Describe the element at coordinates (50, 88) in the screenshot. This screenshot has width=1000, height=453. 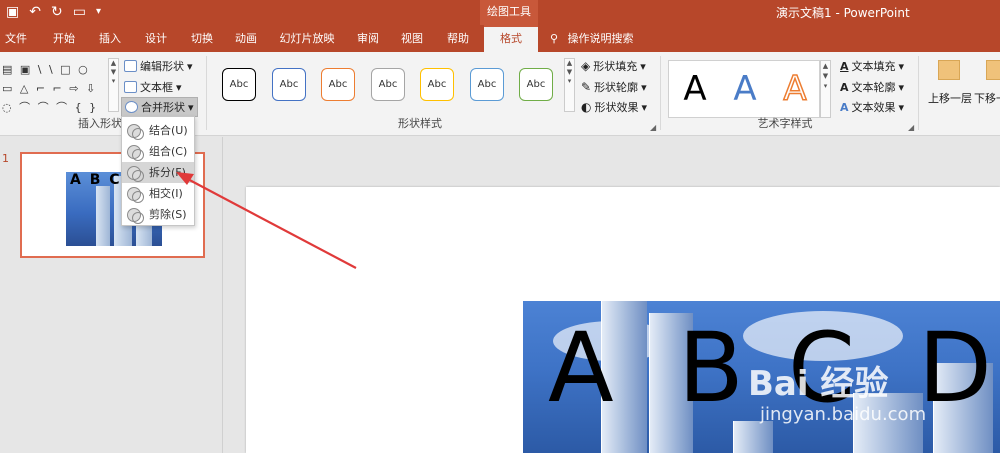
I see `shape-row: ▭ △ ⌐ ⌐ ⇨ ⇩` at that location.